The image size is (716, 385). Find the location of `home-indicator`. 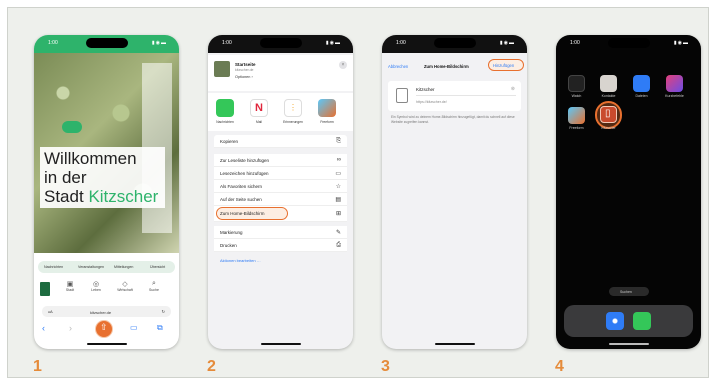

home-indicator is located at coordinates (454, 344).